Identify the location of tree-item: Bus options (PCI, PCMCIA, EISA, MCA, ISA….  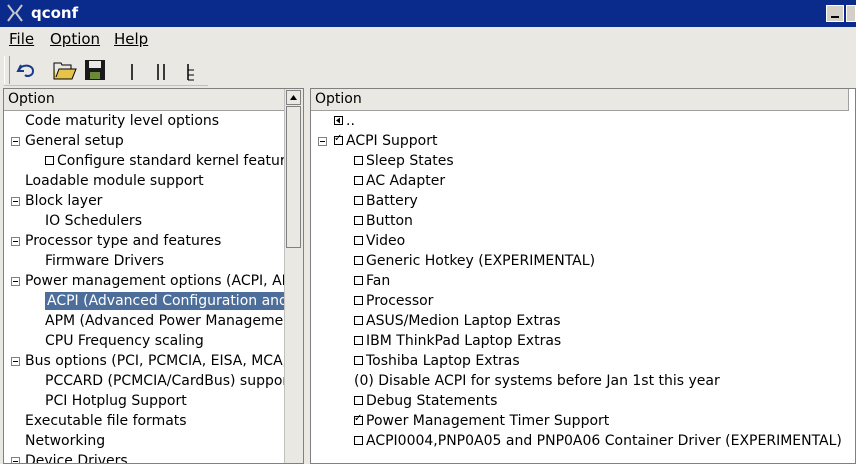
(164, 361).